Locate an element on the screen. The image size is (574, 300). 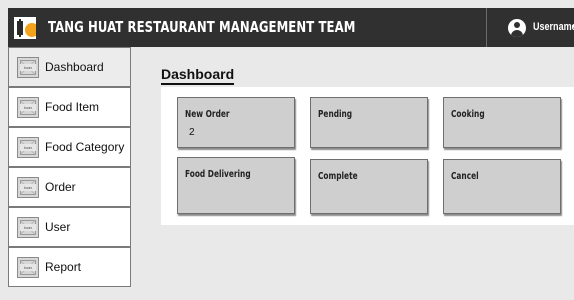
card-pending: Pending is located at coordinates (369, 122).